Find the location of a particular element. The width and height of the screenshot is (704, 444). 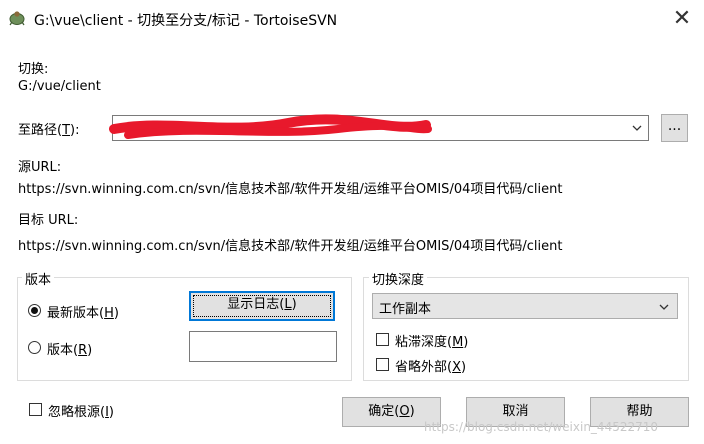

focus-rectangle is located at coordinates (262, 306).